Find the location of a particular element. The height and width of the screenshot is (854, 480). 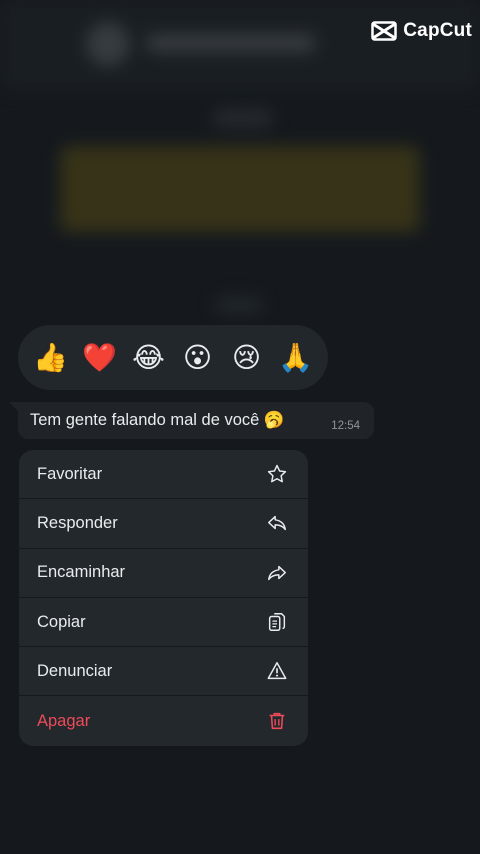

menu-item-copiar: Copiar is located at coordinates (163, 623).